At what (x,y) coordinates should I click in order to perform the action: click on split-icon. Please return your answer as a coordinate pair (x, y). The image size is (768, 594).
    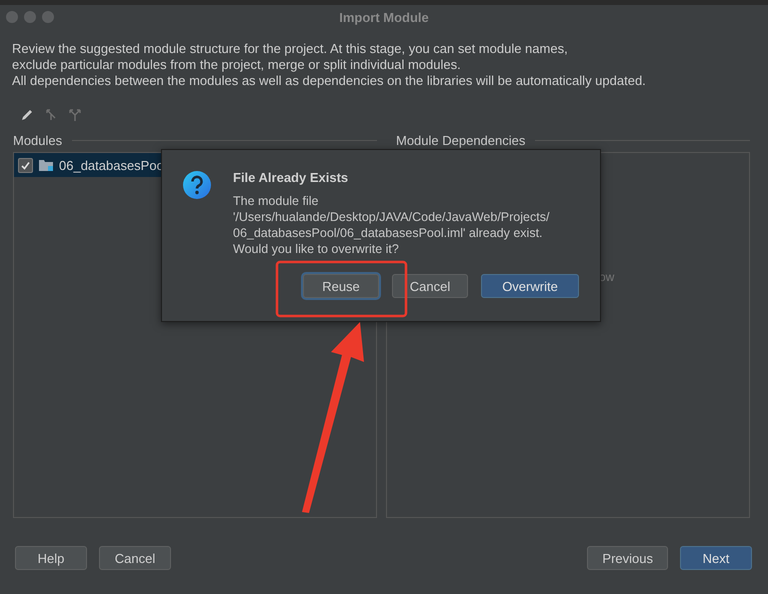
    Looking at the image, I should click on (75, 115).